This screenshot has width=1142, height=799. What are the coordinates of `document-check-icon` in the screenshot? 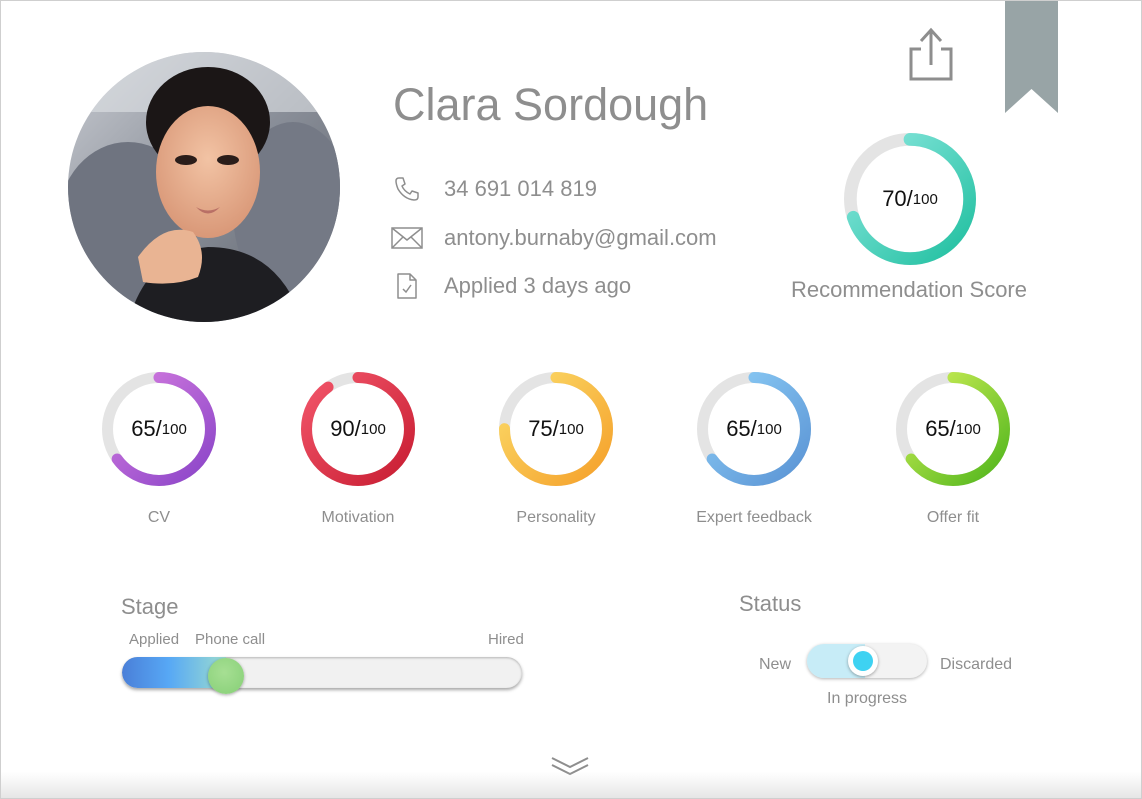 It's located at (407, 286).